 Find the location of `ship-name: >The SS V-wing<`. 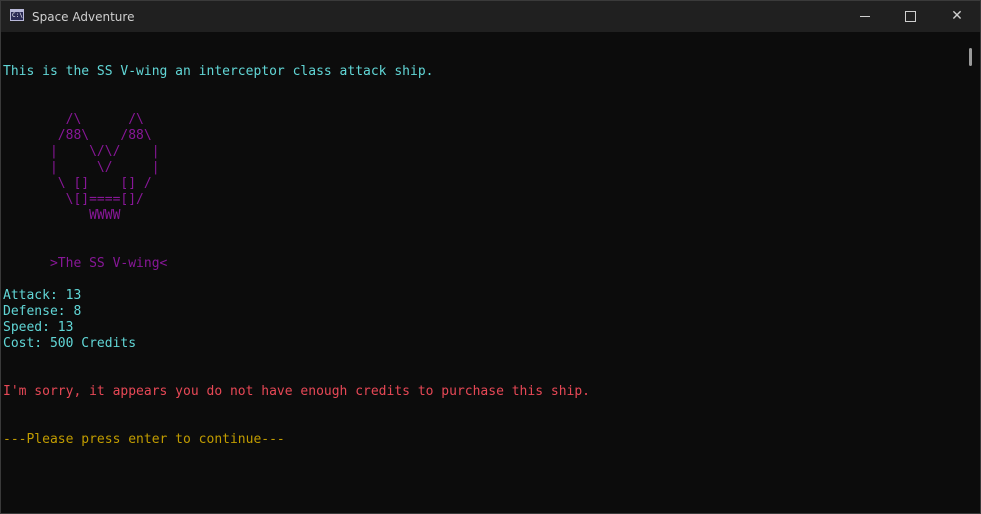

ship-name: >The SS V-wing< is located at coordinates (85, 263).